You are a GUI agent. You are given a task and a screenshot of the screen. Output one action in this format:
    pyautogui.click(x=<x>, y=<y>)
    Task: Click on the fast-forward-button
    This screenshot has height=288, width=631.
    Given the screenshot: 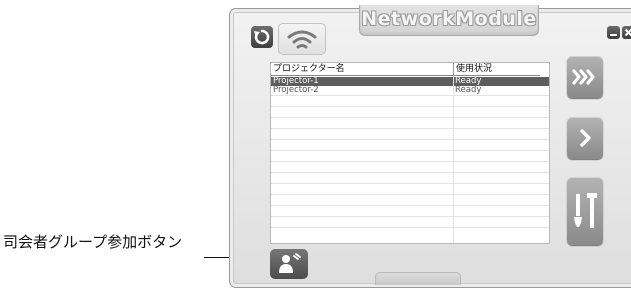 What is the action you would take?
    pyautogui.click(x=585, y=77)
    